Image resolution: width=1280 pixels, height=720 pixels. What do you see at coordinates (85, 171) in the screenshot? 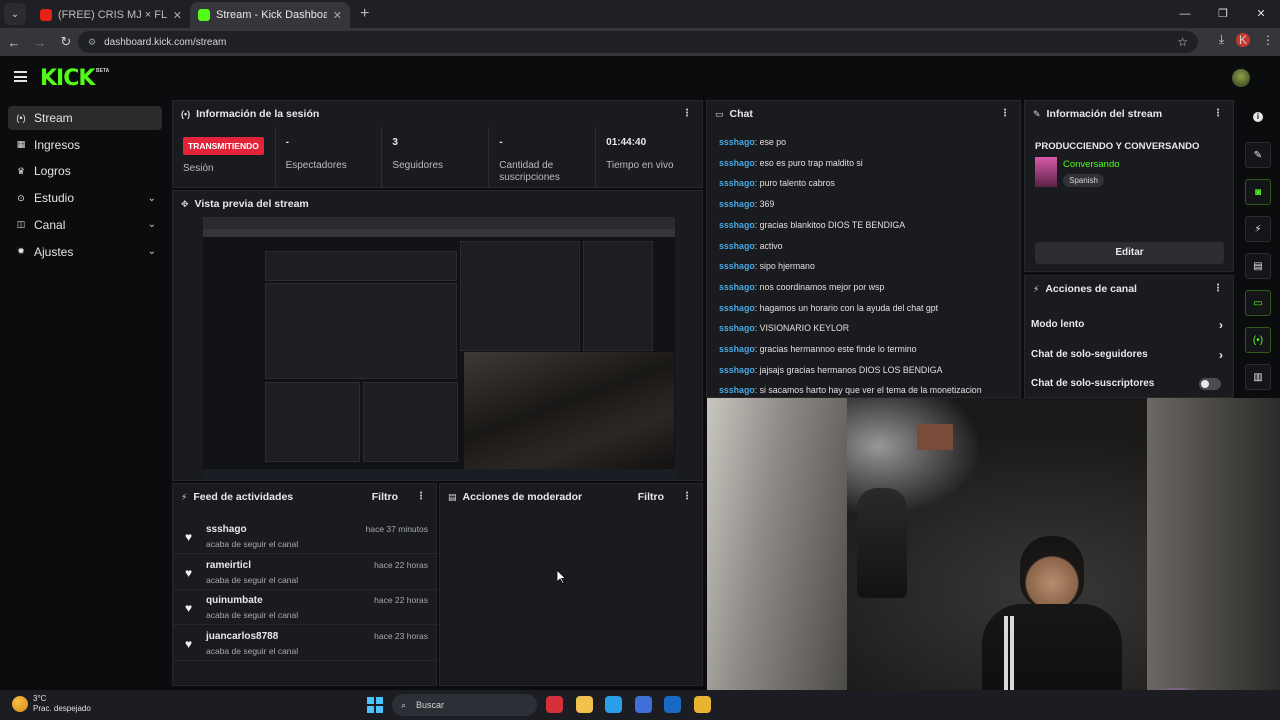
I see `sidebar-item-logros: ♛ Logros` at bounding box center [85, 171].